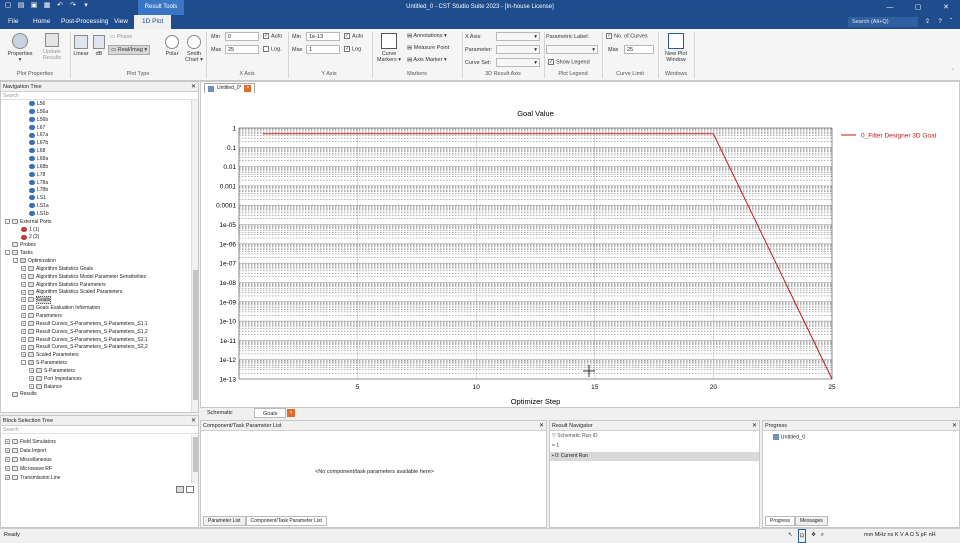 Image resolution: width=960 pixels, height=543 pixels. Describe the element at coordinates (28, 469) in the screenshot. I see `block-tree-item: + Microwave RF` at that location.